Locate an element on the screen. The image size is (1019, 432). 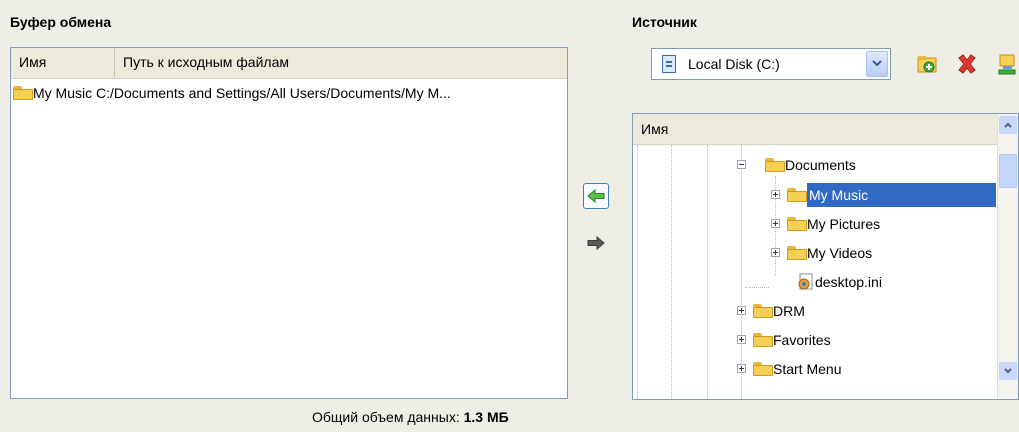
network-drive-icon is located at coordinates (1007, 64).